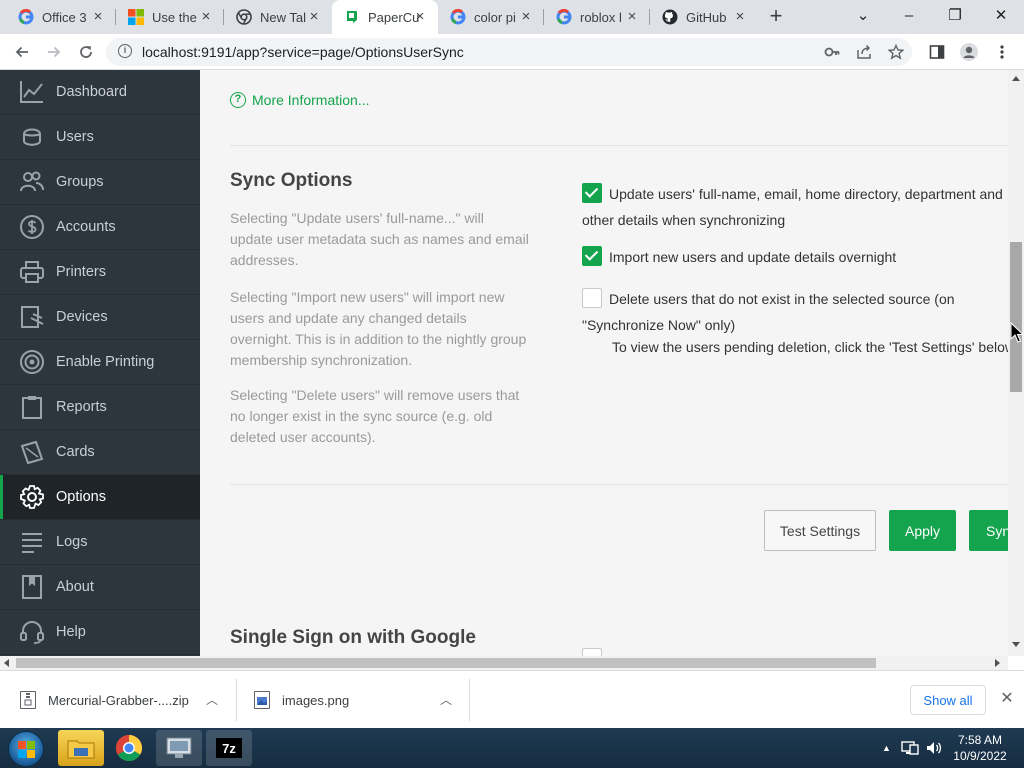  What do you see at coordinates (385, 17) in the screenshot?
I see `browser-tab-active: PaperCu ×` at bounding box center [385, 17].